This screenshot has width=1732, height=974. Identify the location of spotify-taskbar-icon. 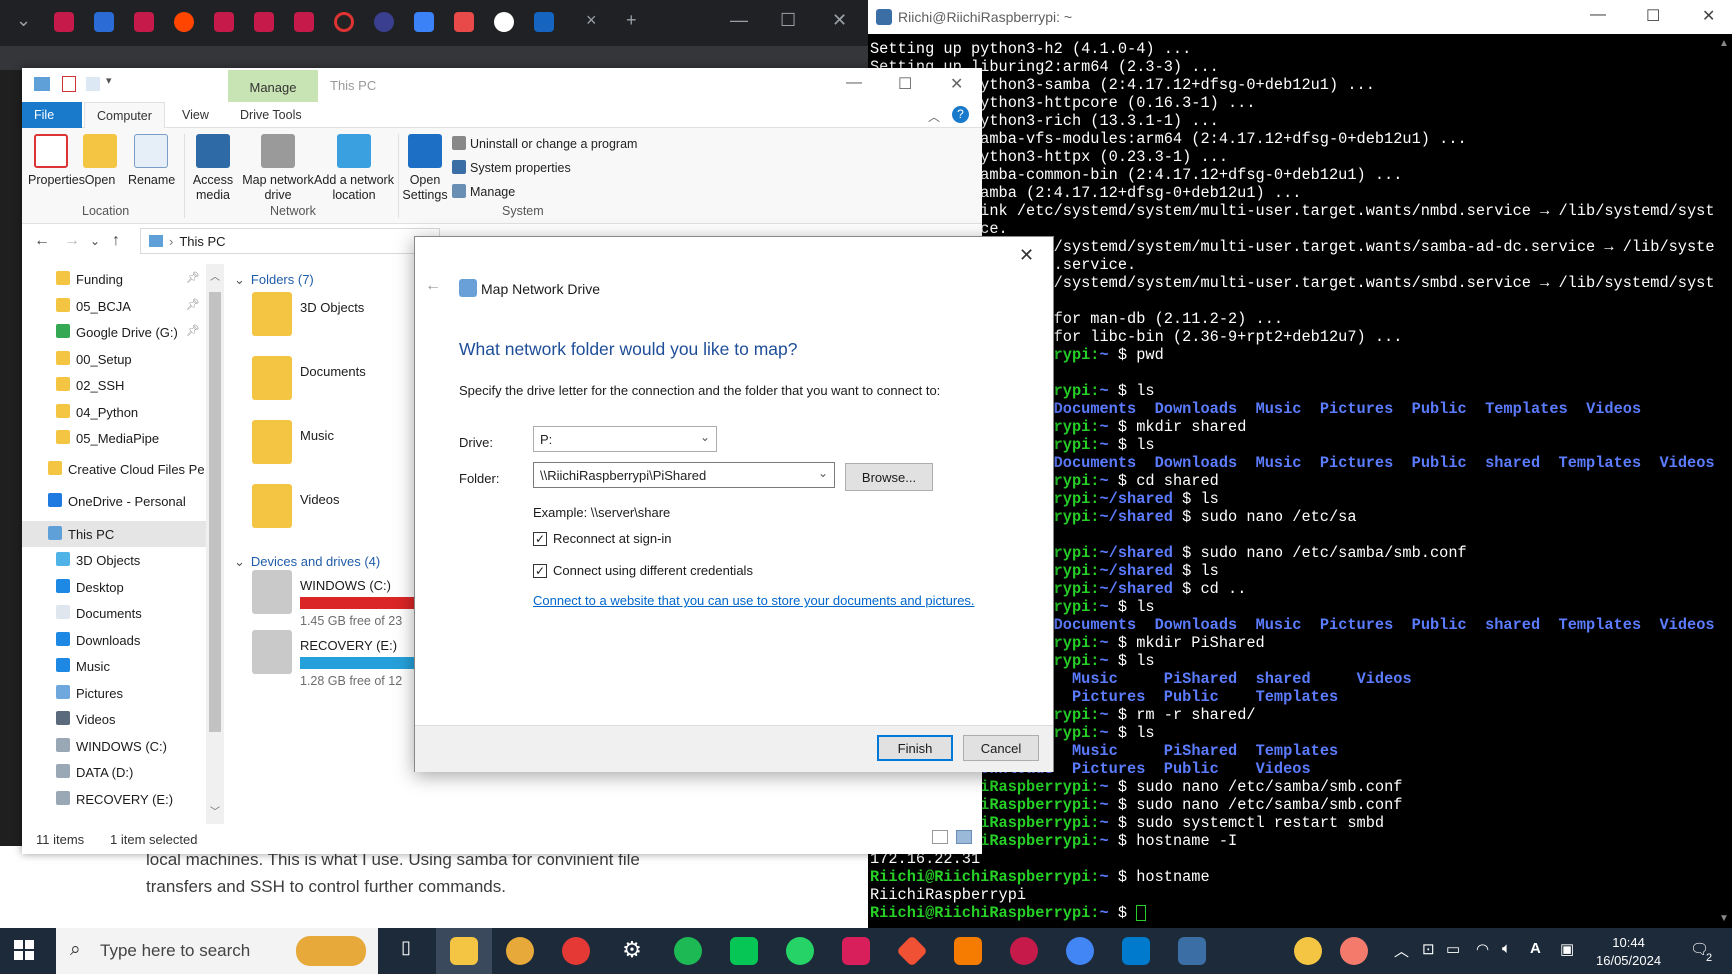
(688, 951).